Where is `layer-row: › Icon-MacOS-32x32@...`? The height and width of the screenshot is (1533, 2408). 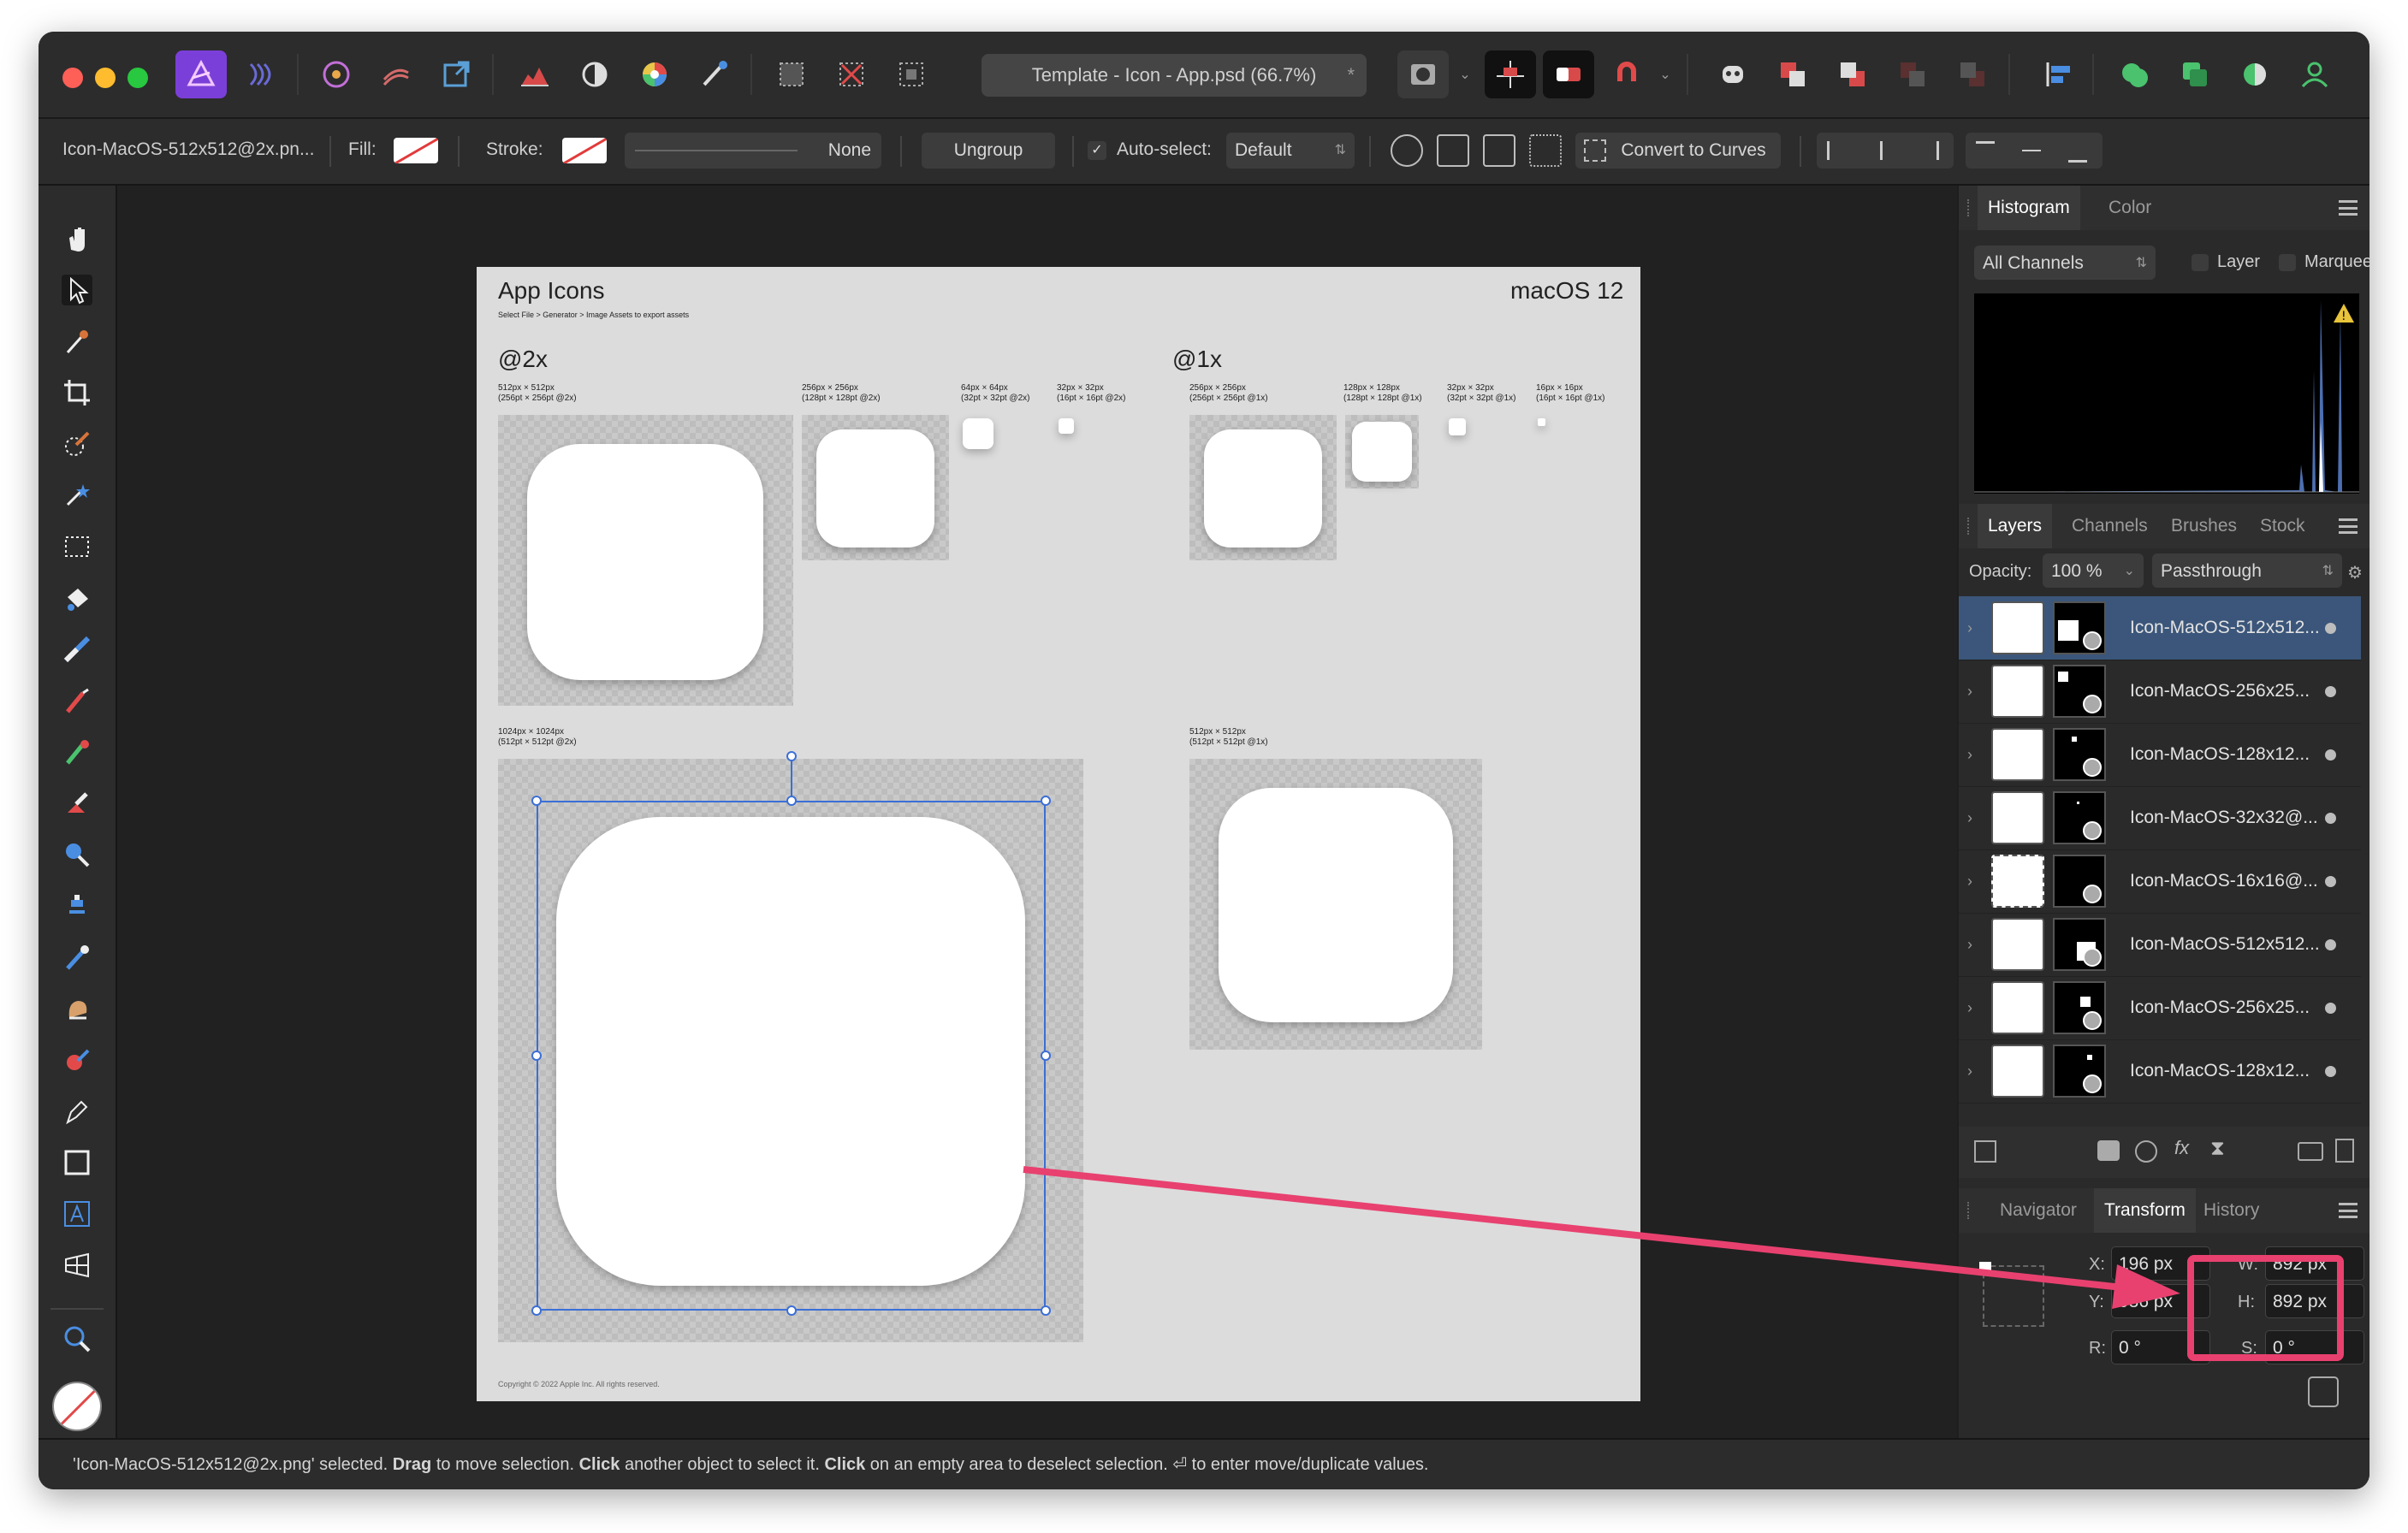 layer-row: › Icon-MacOS-32x32@... is located at coordinates (2160, 818).